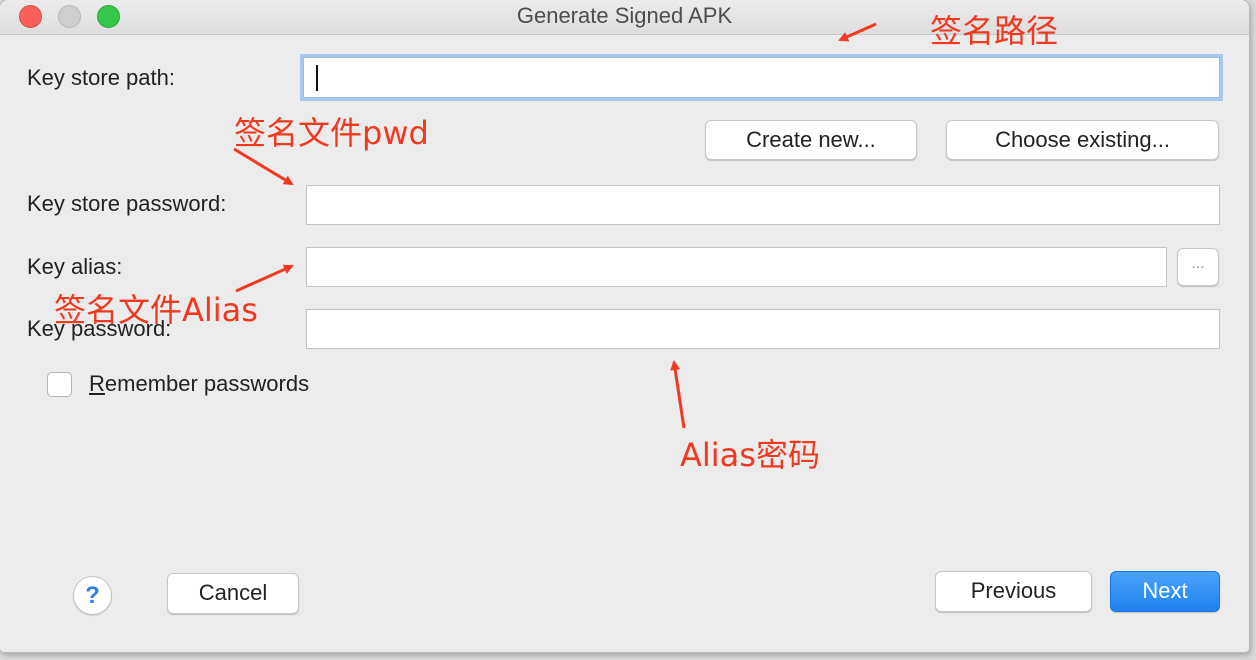 The height and width of the screenshot is (660, 1256). Describe the element at coordinates (1165, 591) in the screenshot. I see `next-button: Next` at that location.